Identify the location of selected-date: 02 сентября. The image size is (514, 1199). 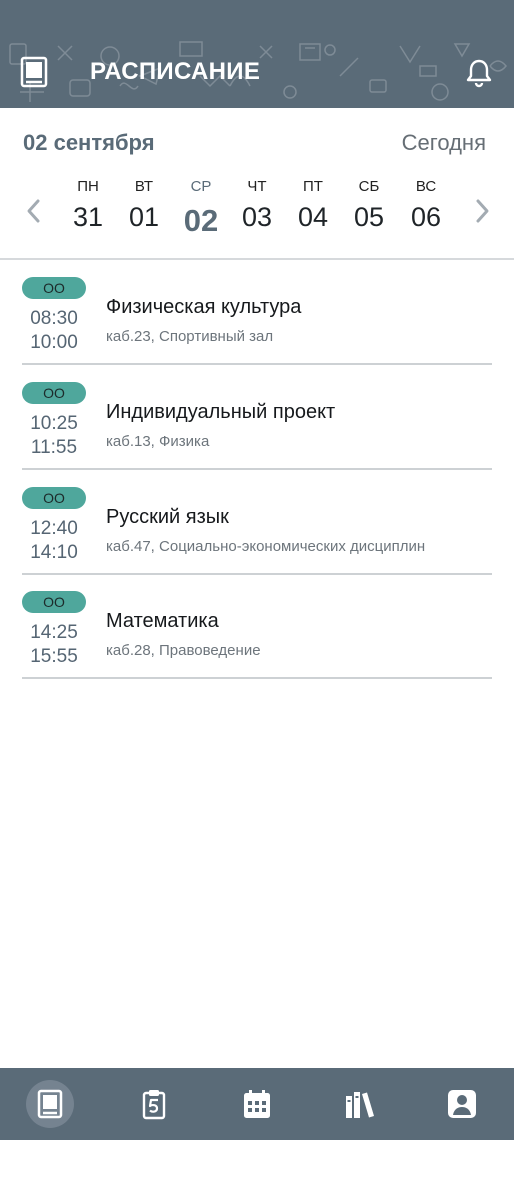
(89, 142).